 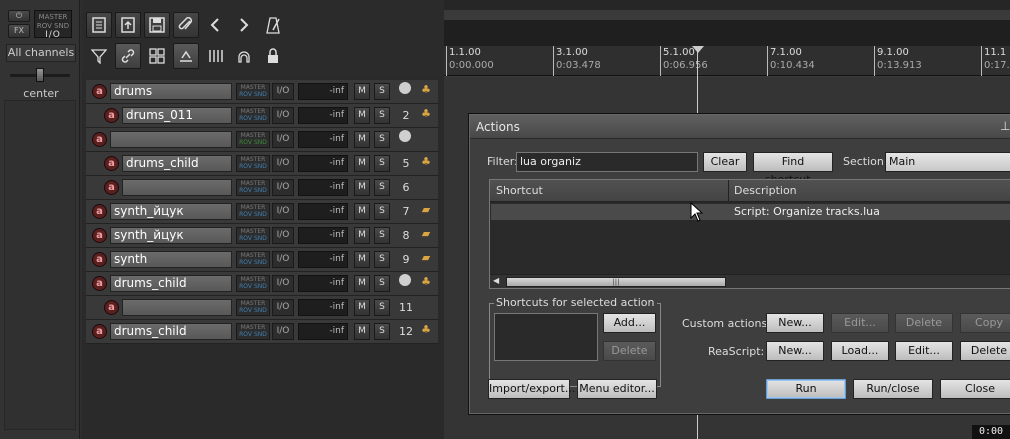 I want to click on close-button: Close, so click(x=975, y=389).